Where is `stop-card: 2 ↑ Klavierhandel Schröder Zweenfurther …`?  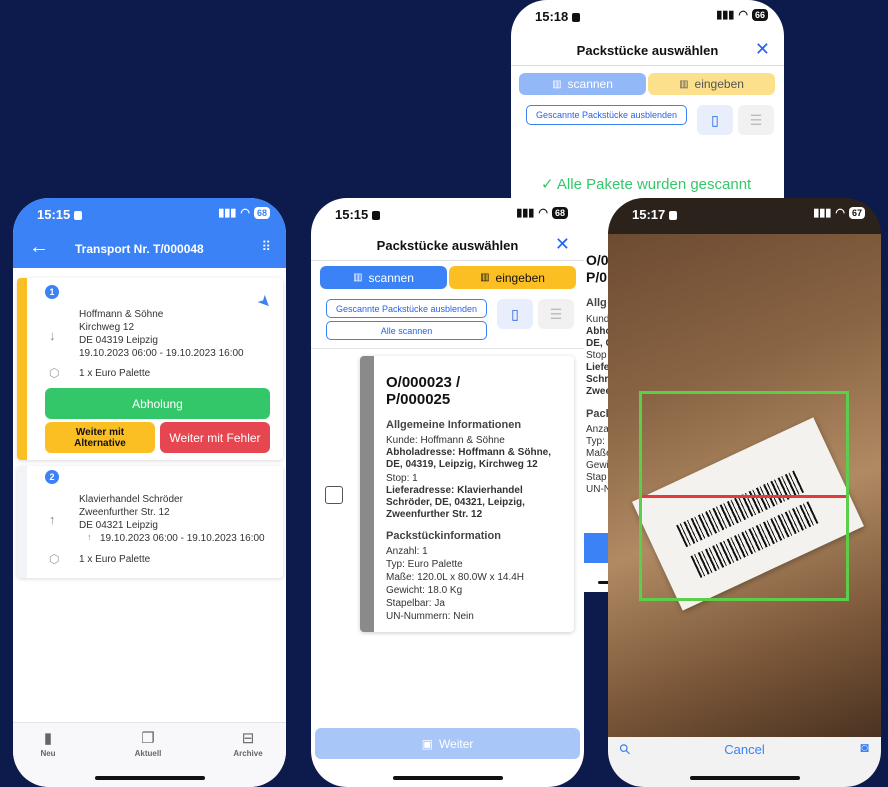
stop-card: 2 ↑ Klavierhandel Schröder Zweenfurther … is located at coordinates (150, 522).